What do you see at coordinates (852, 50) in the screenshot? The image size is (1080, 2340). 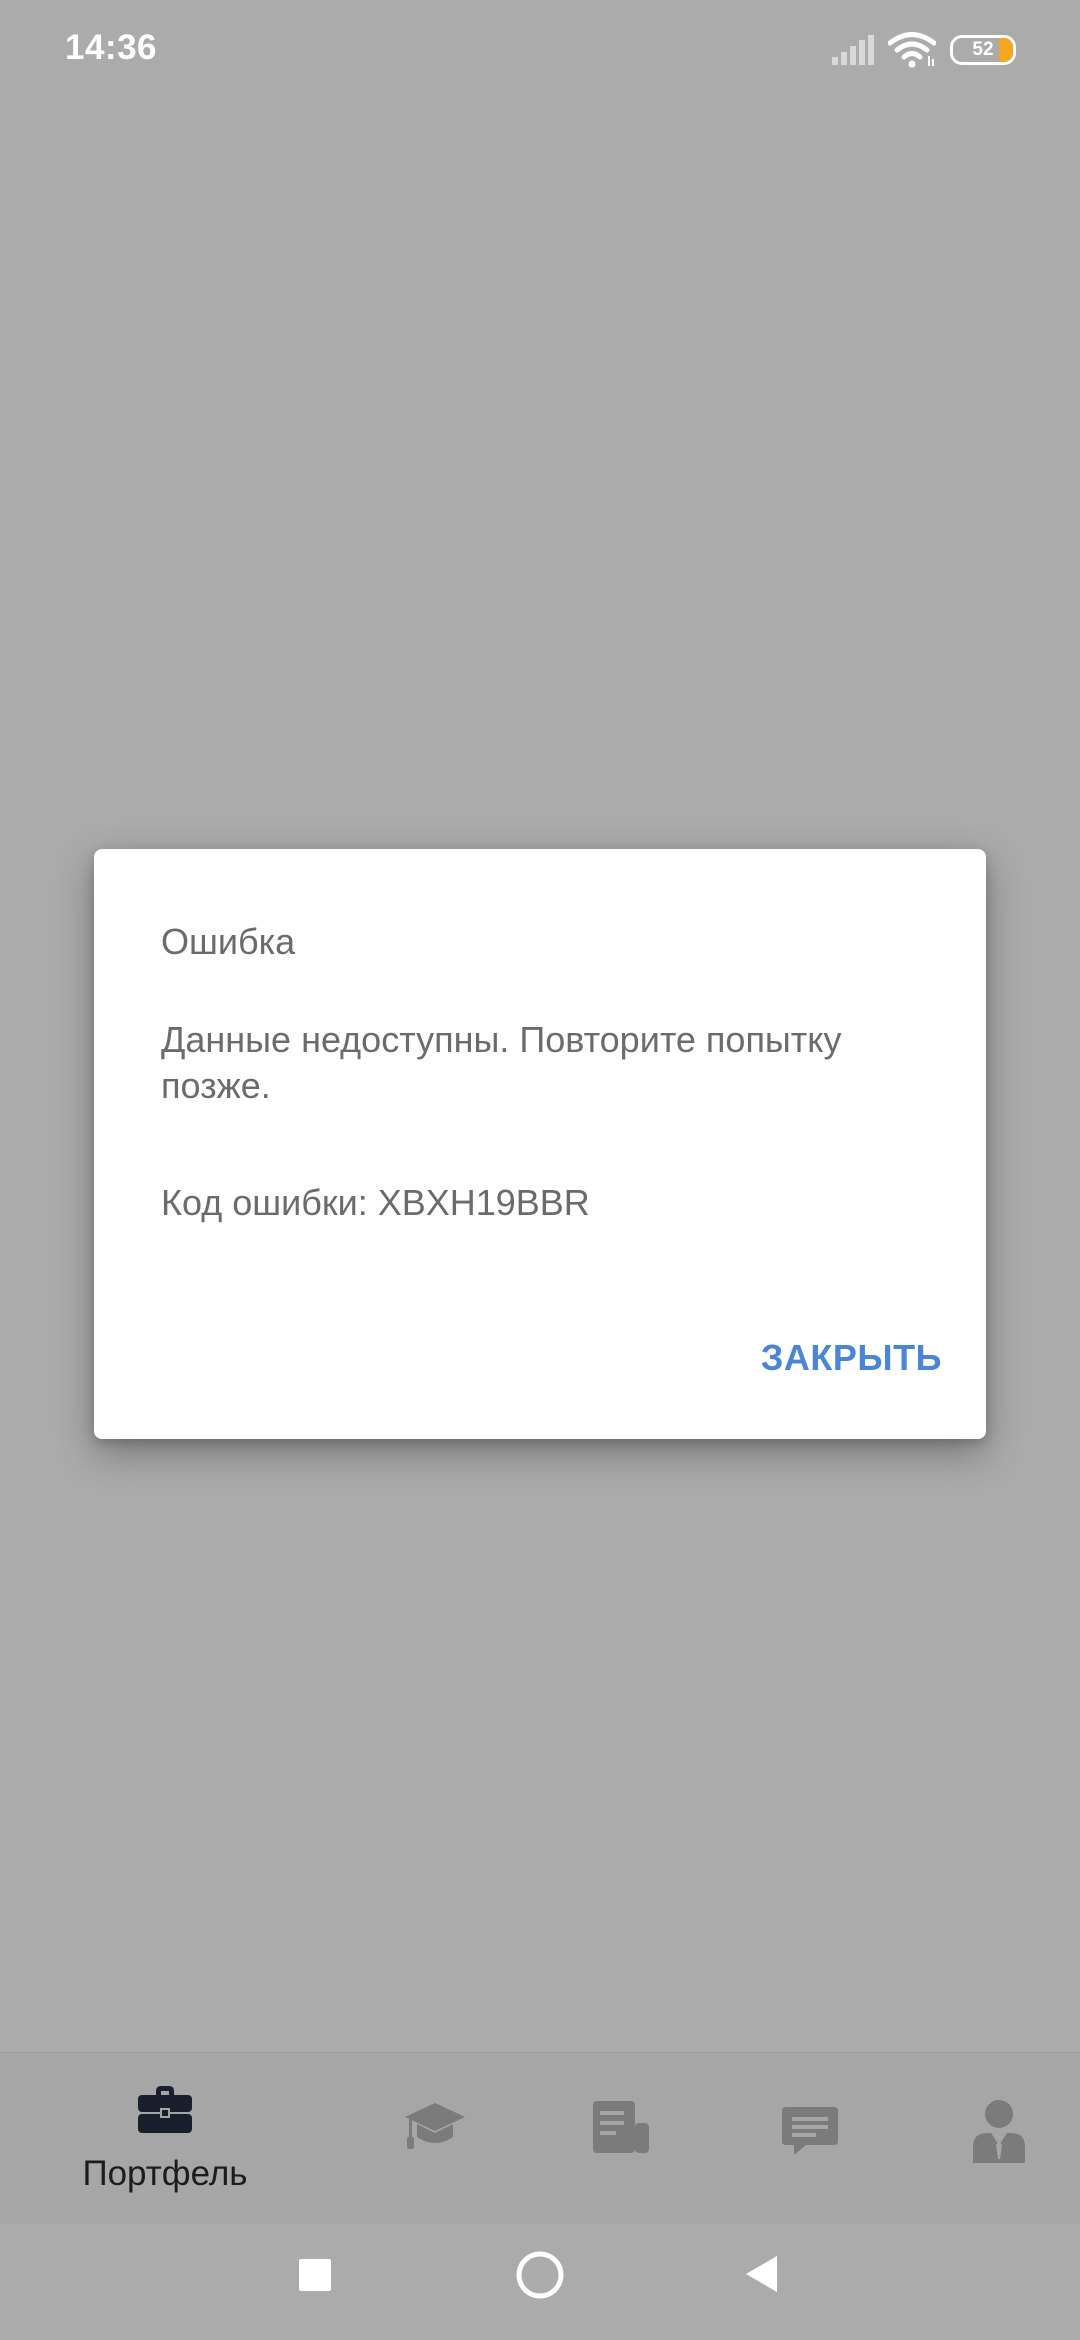 I see `signal-icon` at bounding box center [852, 50].